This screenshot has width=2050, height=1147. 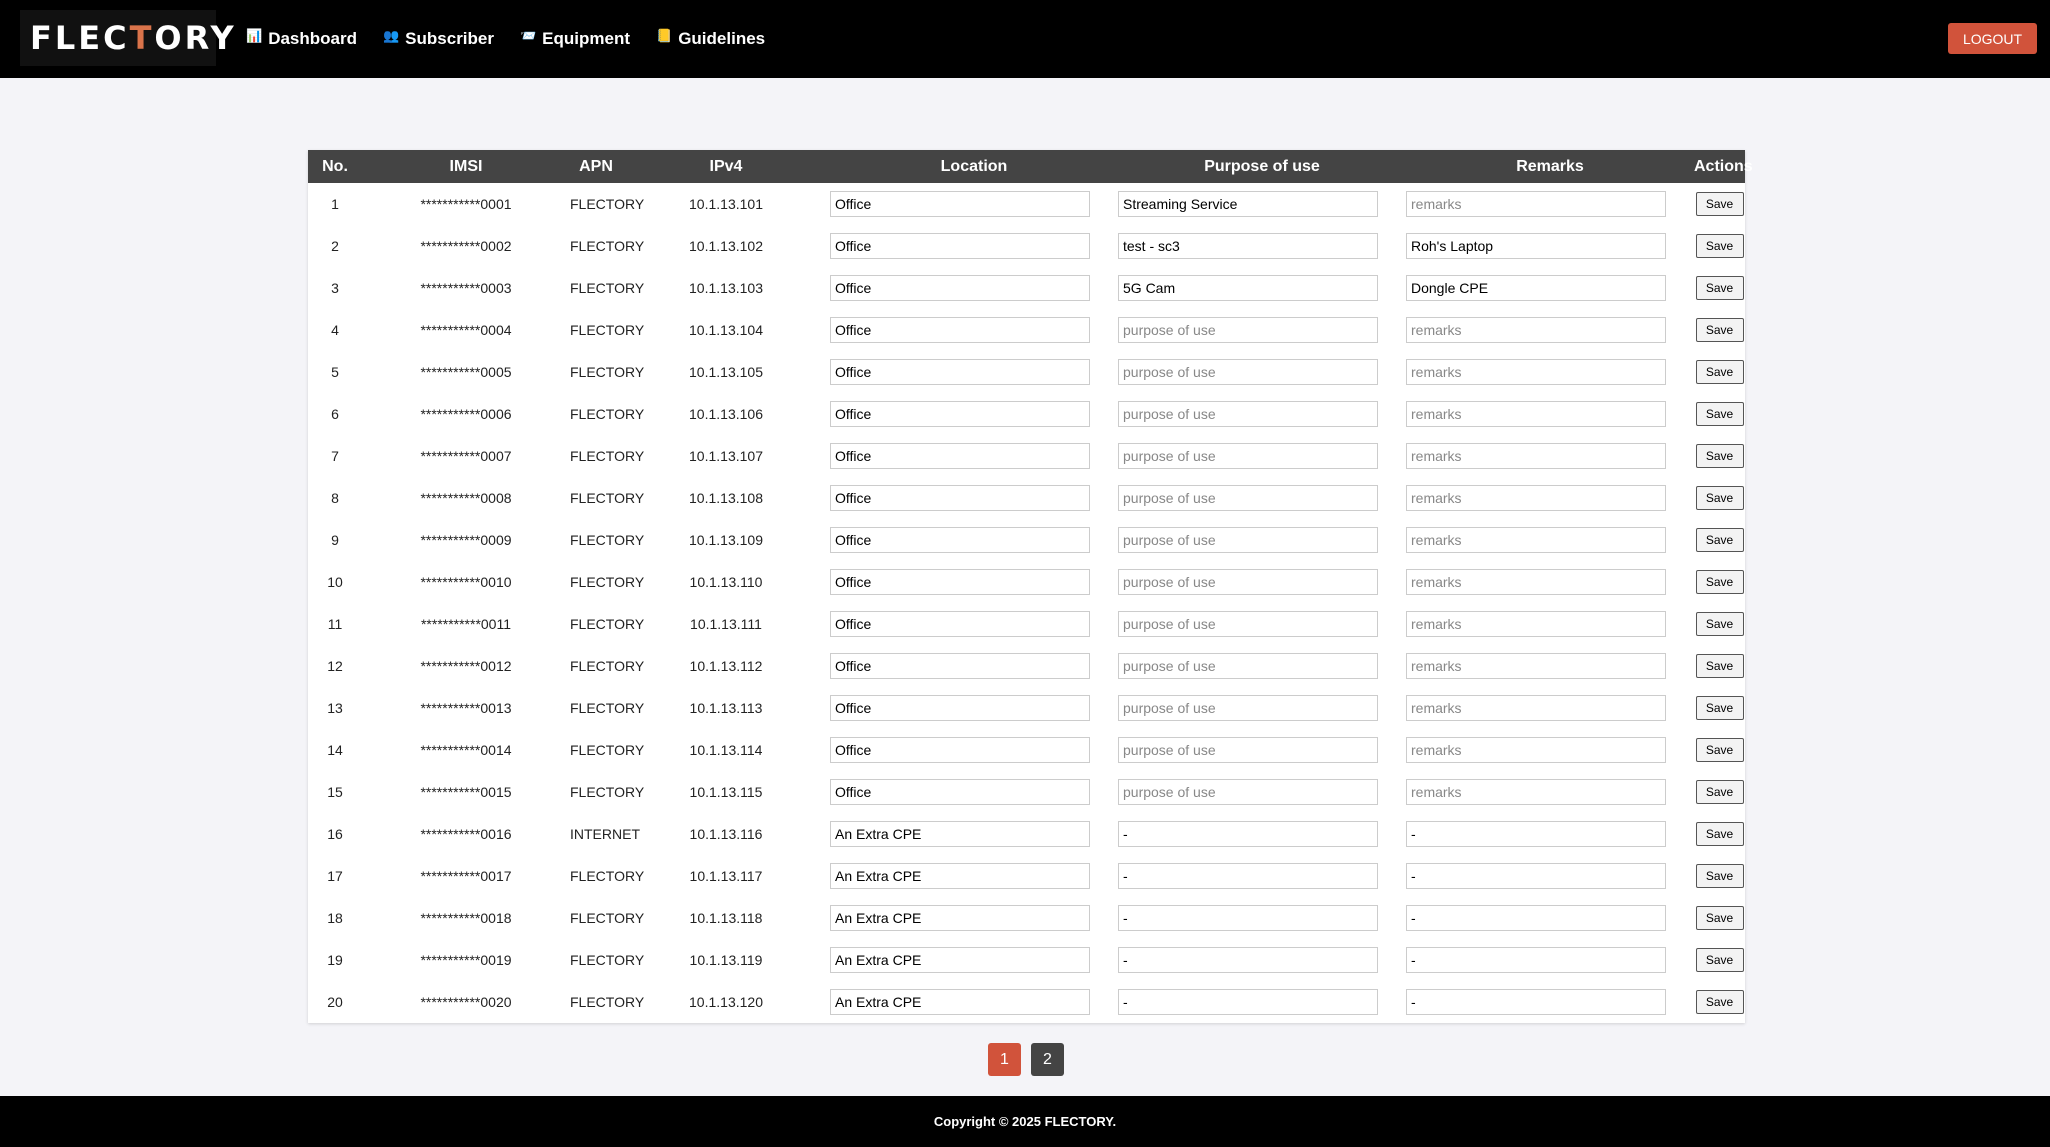 What do you see at coordinates (575, 39) in the screenshot?
I see `nav-equipment: 📨 Equipment` at bounding box center [575, 39].